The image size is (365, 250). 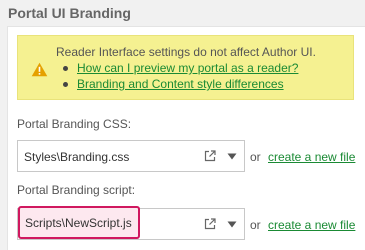 I want to click on branding-css-label: Portal Branding CSS:, so click(x=74, y=124).